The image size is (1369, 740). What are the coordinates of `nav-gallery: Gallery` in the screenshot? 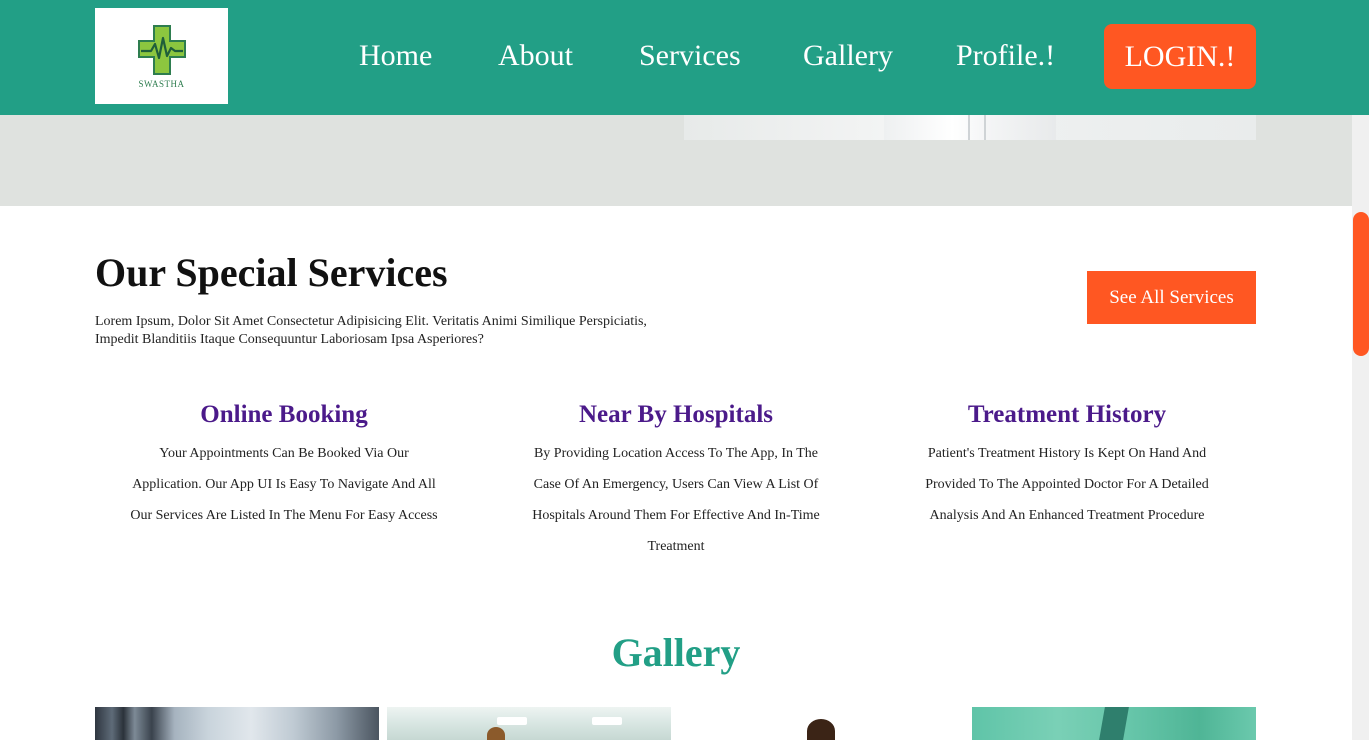 It's located at (848, 56).